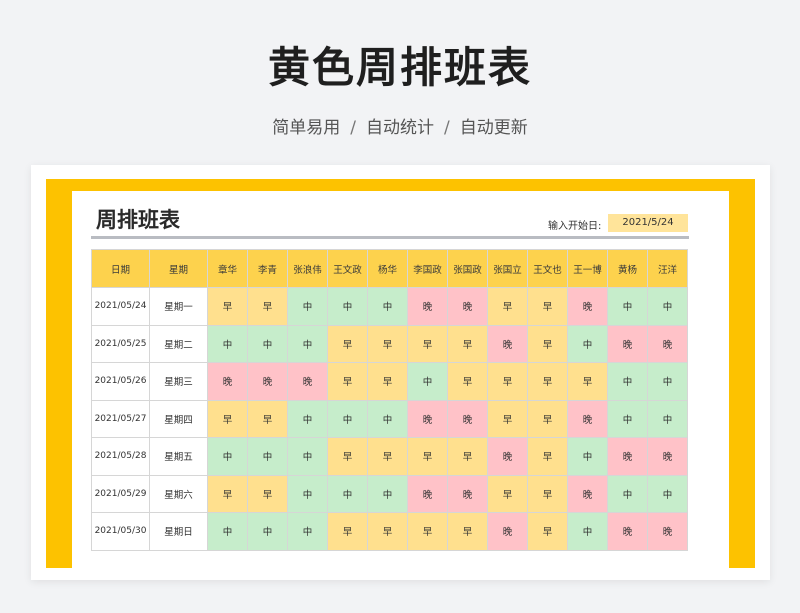  I want to click on date-cell: 2021/05/30, so click(120, 531).